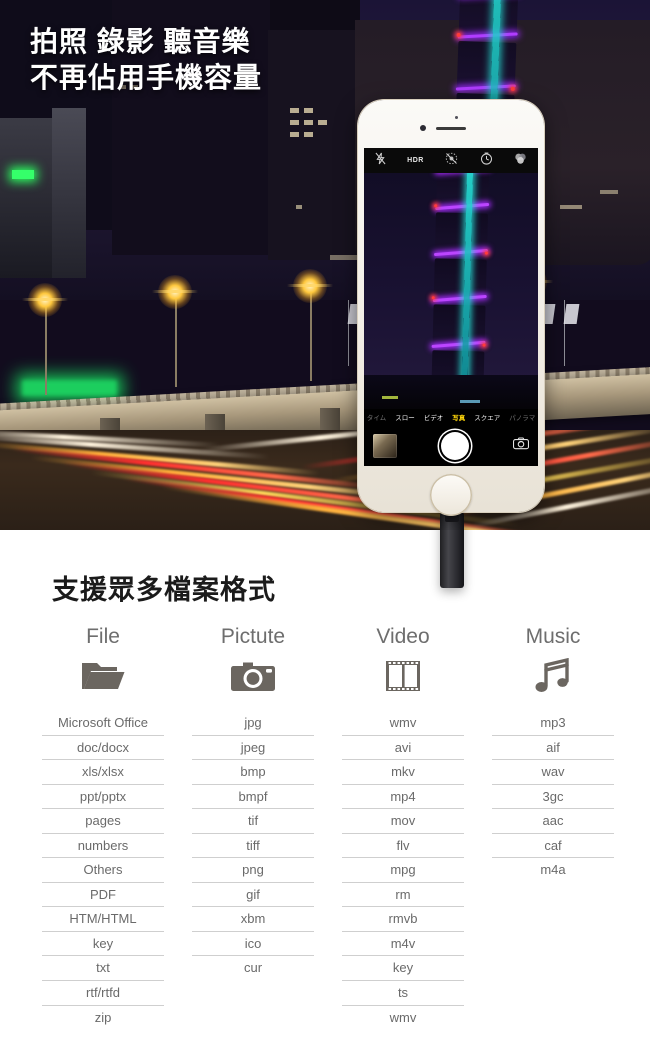  What do you see at coordinates (456, 117) in the screenshot?
I see `proximity-sensor-icon` at bounding box center [456, 117].